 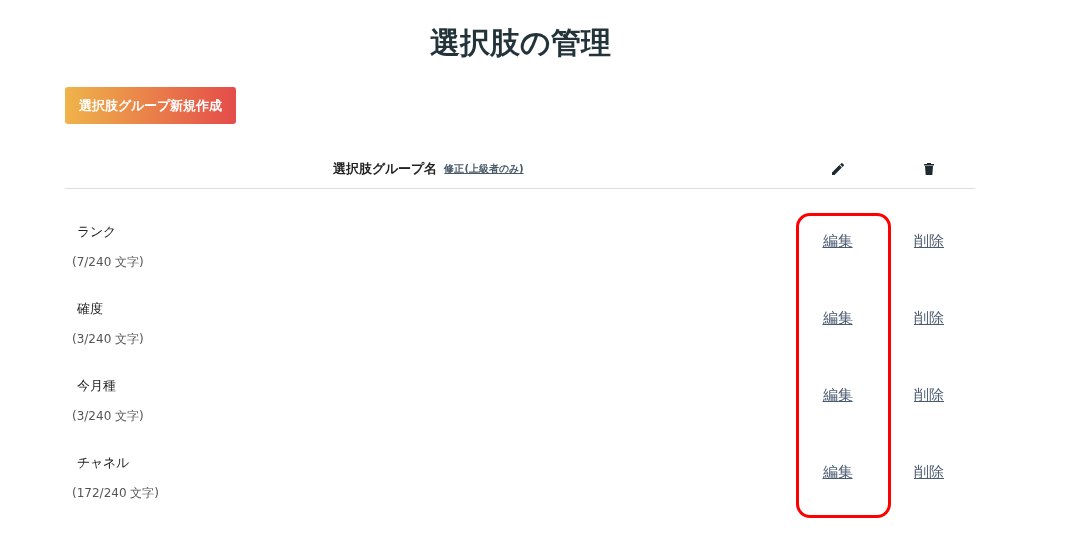 I want to click on column-header: 選択肢グループ名, so click(x=385, y=169).